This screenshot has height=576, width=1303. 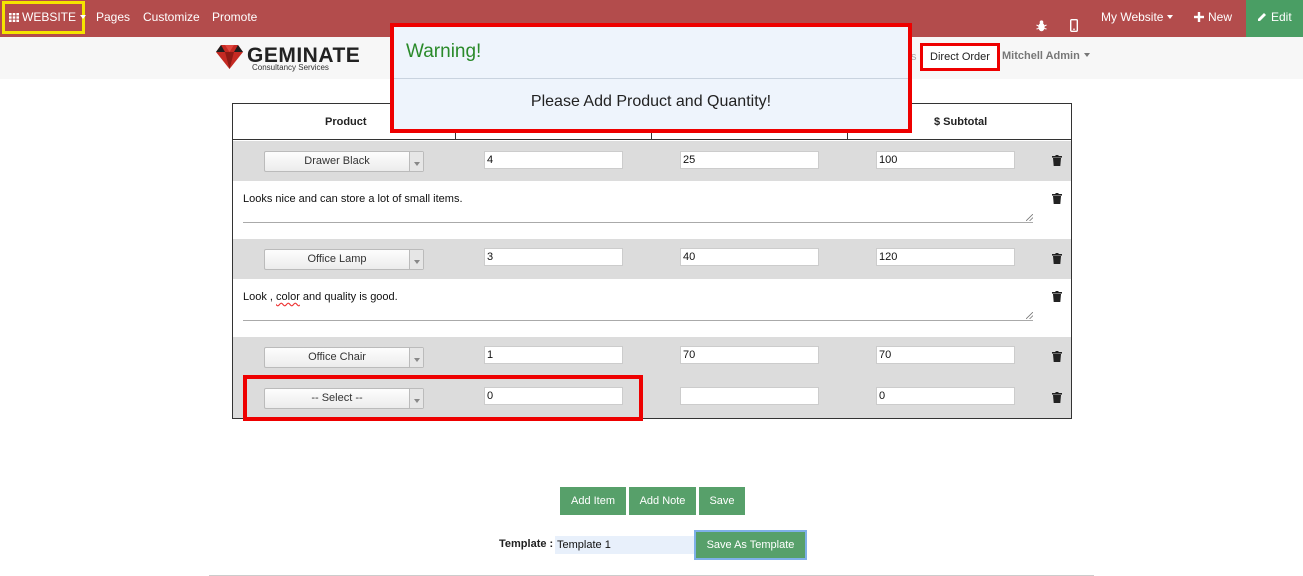 What do you see at coordinates (749, 396) in the screenshot?
I see `price-input` at bounding box center [749, 396].